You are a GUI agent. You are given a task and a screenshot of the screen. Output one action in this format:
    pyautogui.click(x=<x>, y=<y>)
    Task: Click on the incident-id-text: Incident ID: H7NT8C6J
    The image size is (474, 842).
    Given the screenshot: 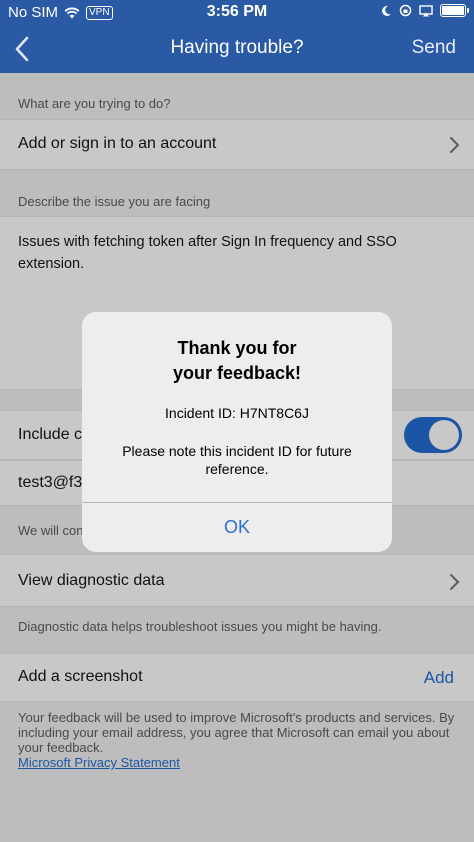 What is the action you would take?
    pyautogui.click(x=237, y=413)
    